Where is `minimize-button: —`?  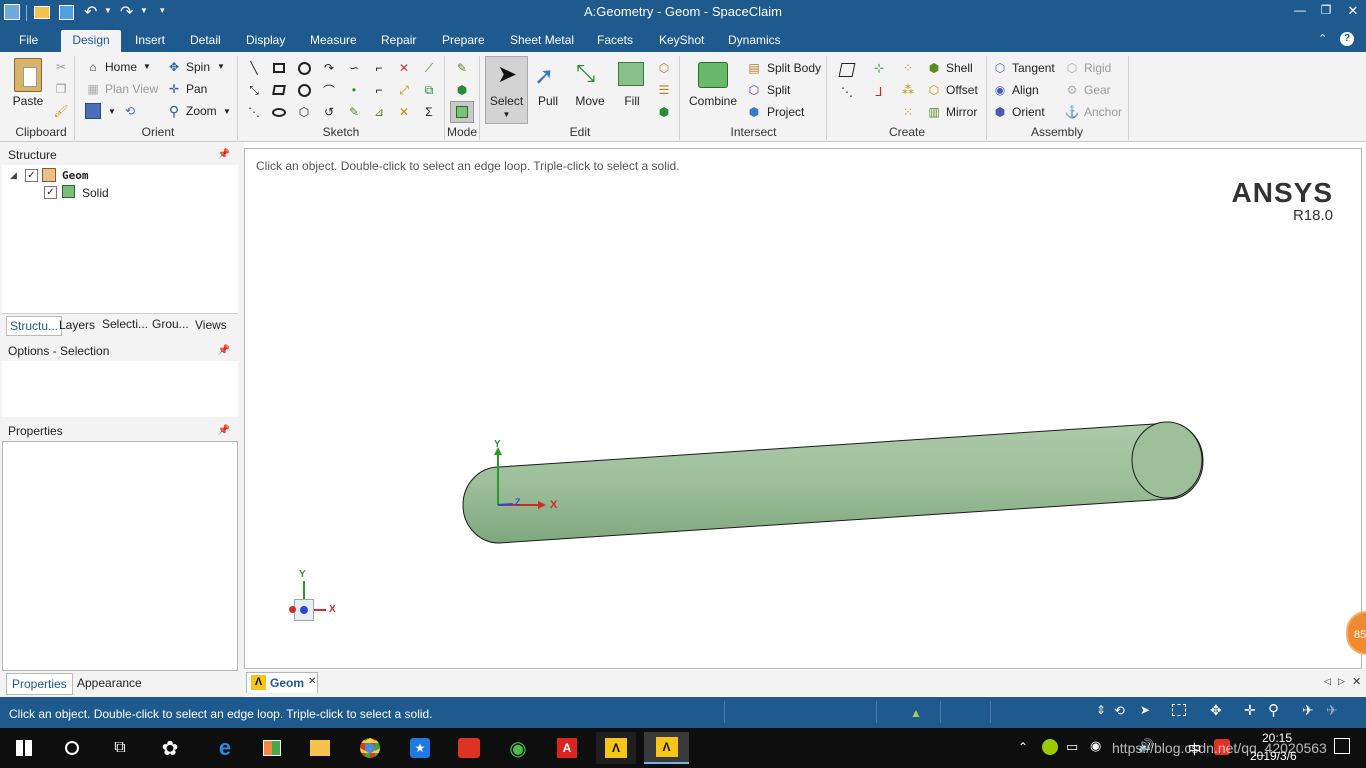 minimize-button: — is located at coordinates (1300, 10).